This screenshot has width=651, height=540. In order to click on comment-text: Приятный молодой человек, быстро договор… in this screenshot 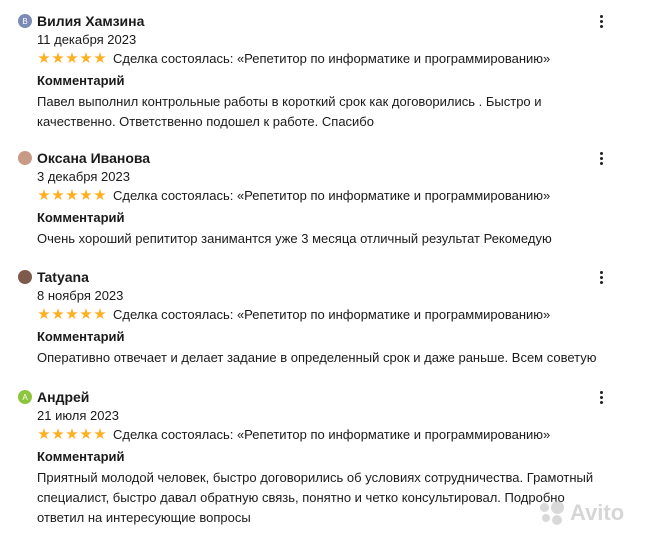, I will do `click(315, 497)`.